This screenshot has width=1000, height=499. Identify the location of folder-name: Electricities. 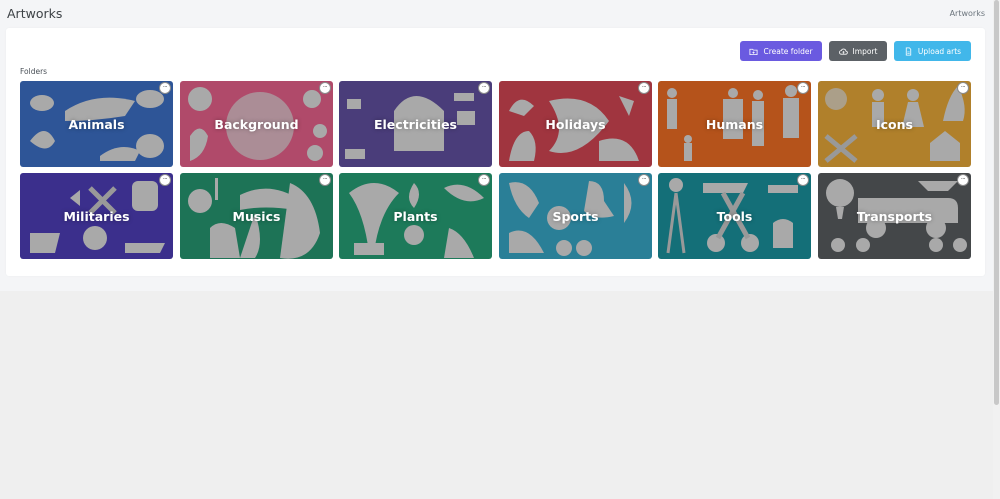
(415, 124).